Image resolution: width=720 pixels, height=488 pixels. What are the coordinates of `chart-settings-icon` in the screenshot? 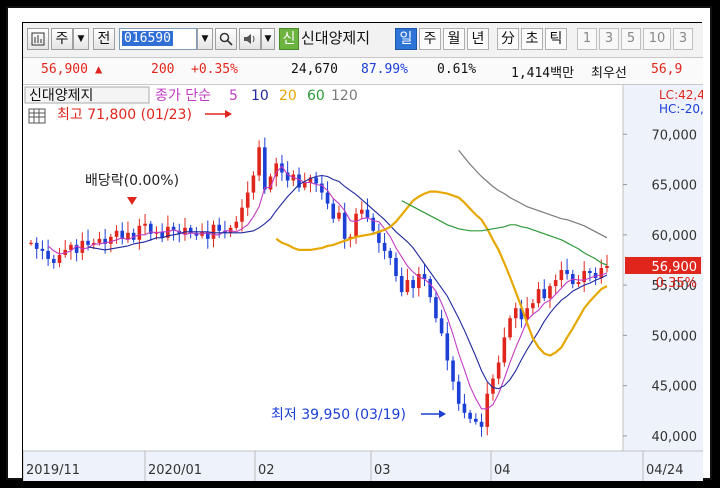 It's located at (38, 39).